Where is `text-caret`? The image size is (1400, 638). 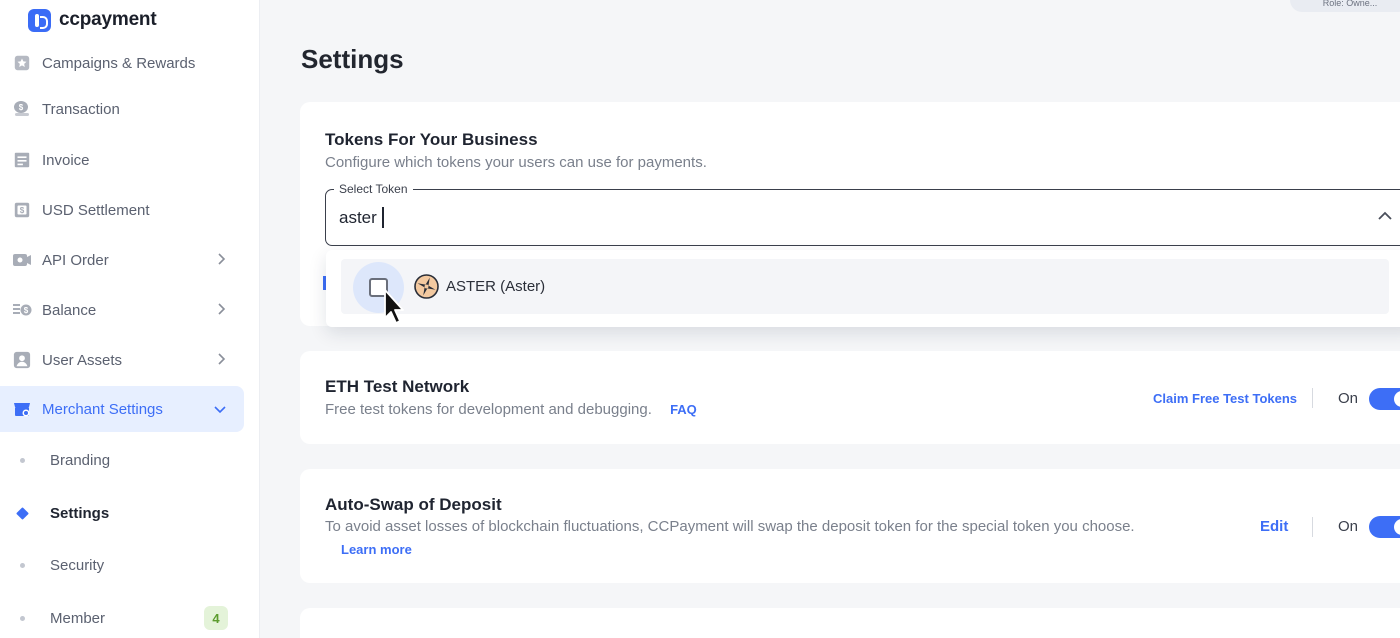
text-caret is located at coordinates (383, 217).